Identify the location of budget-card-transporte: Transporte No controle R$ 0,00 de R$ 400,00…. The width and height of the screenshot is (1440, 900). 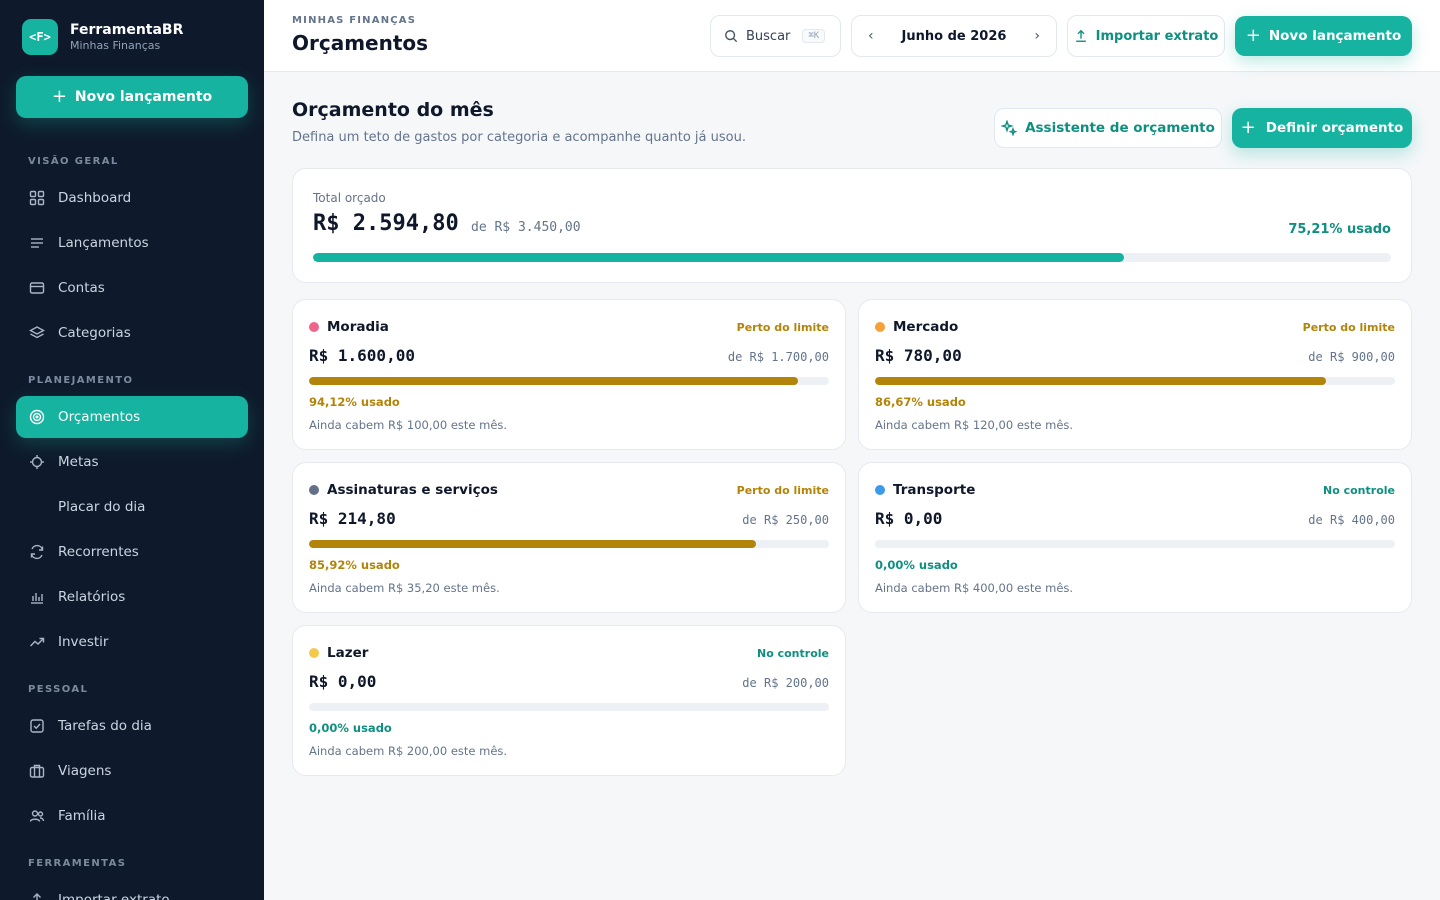
(1135, 537).